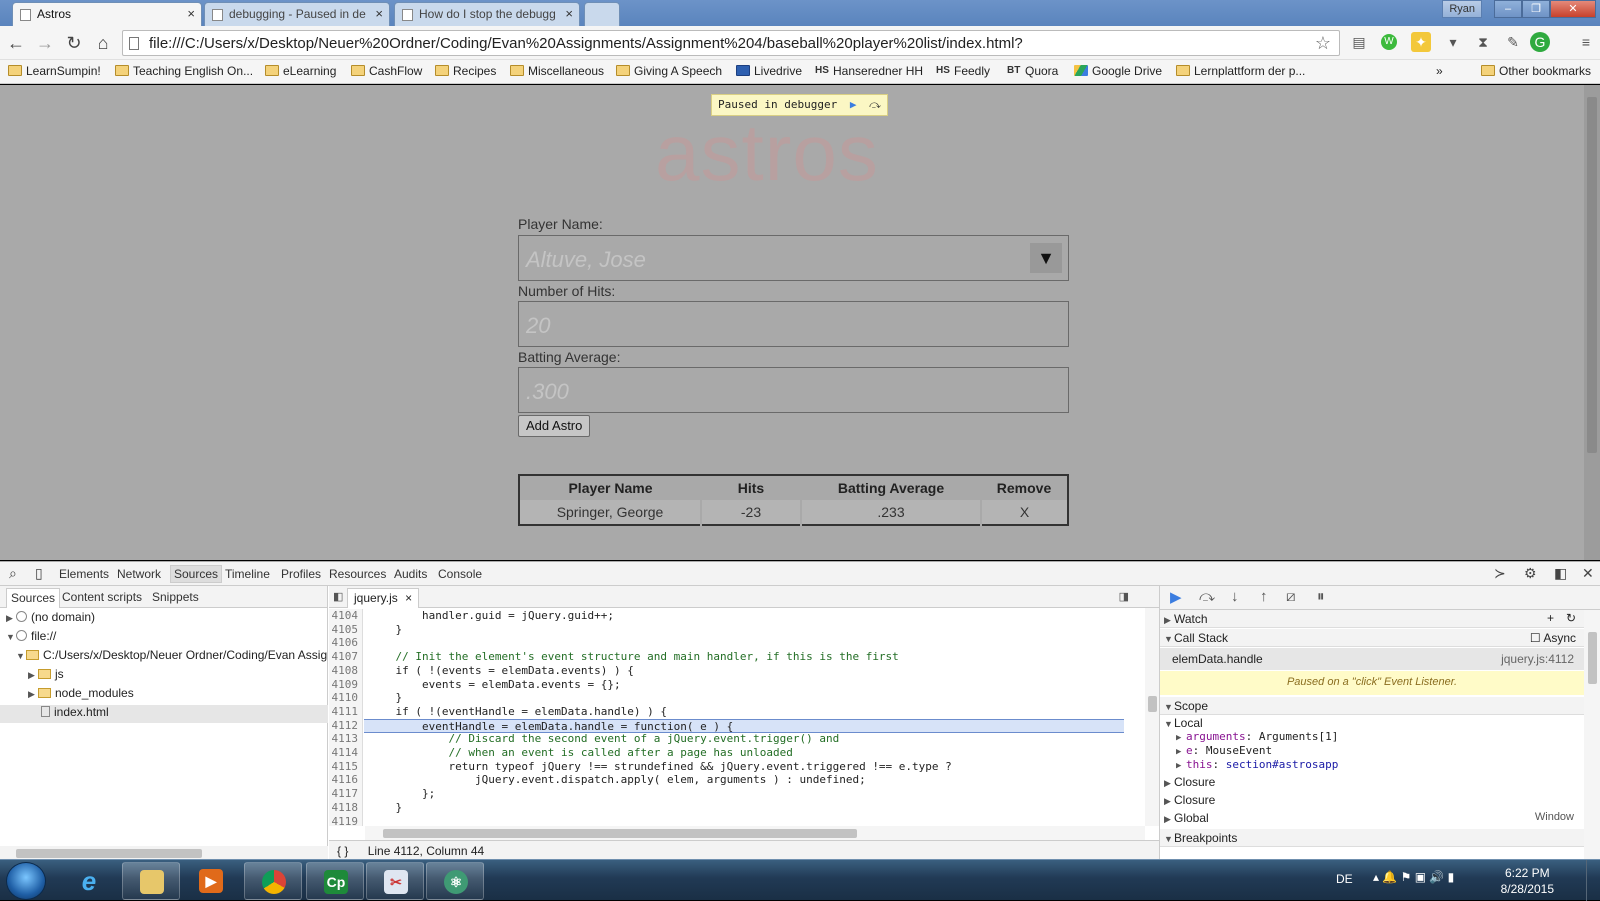 The image size is (1600, 901). What do you see at coordinates (556, 71) in the screenshot?
I see `bookmark-miscellaneous: Miscellaneous` at bounding box center [556, 71].